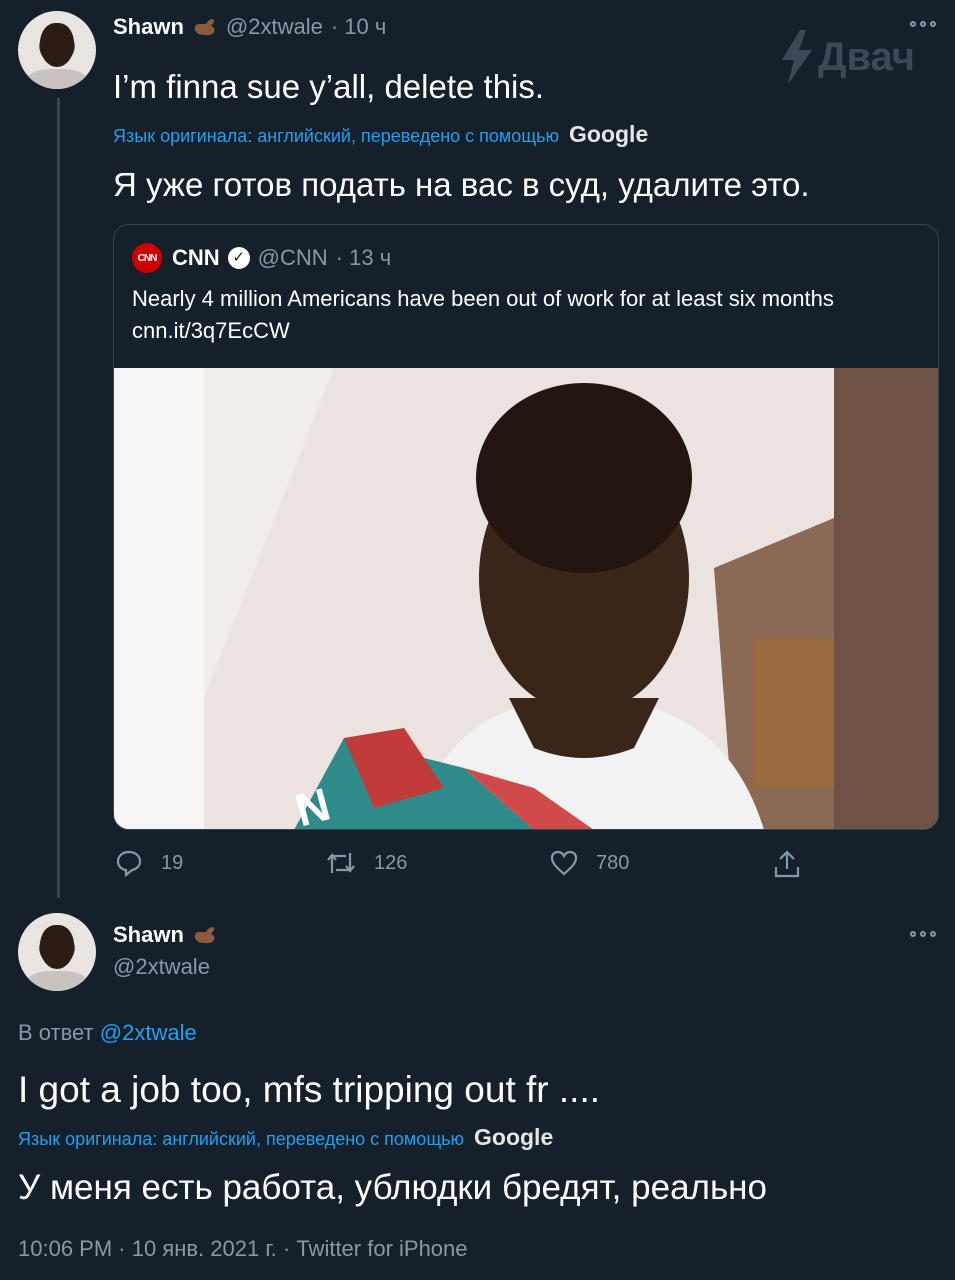 This screenshot has height=1280, width=955. What do you see at coordinates (564, 863) in the screenshot?
I see `like-icon` at bounding box center [564, 863].